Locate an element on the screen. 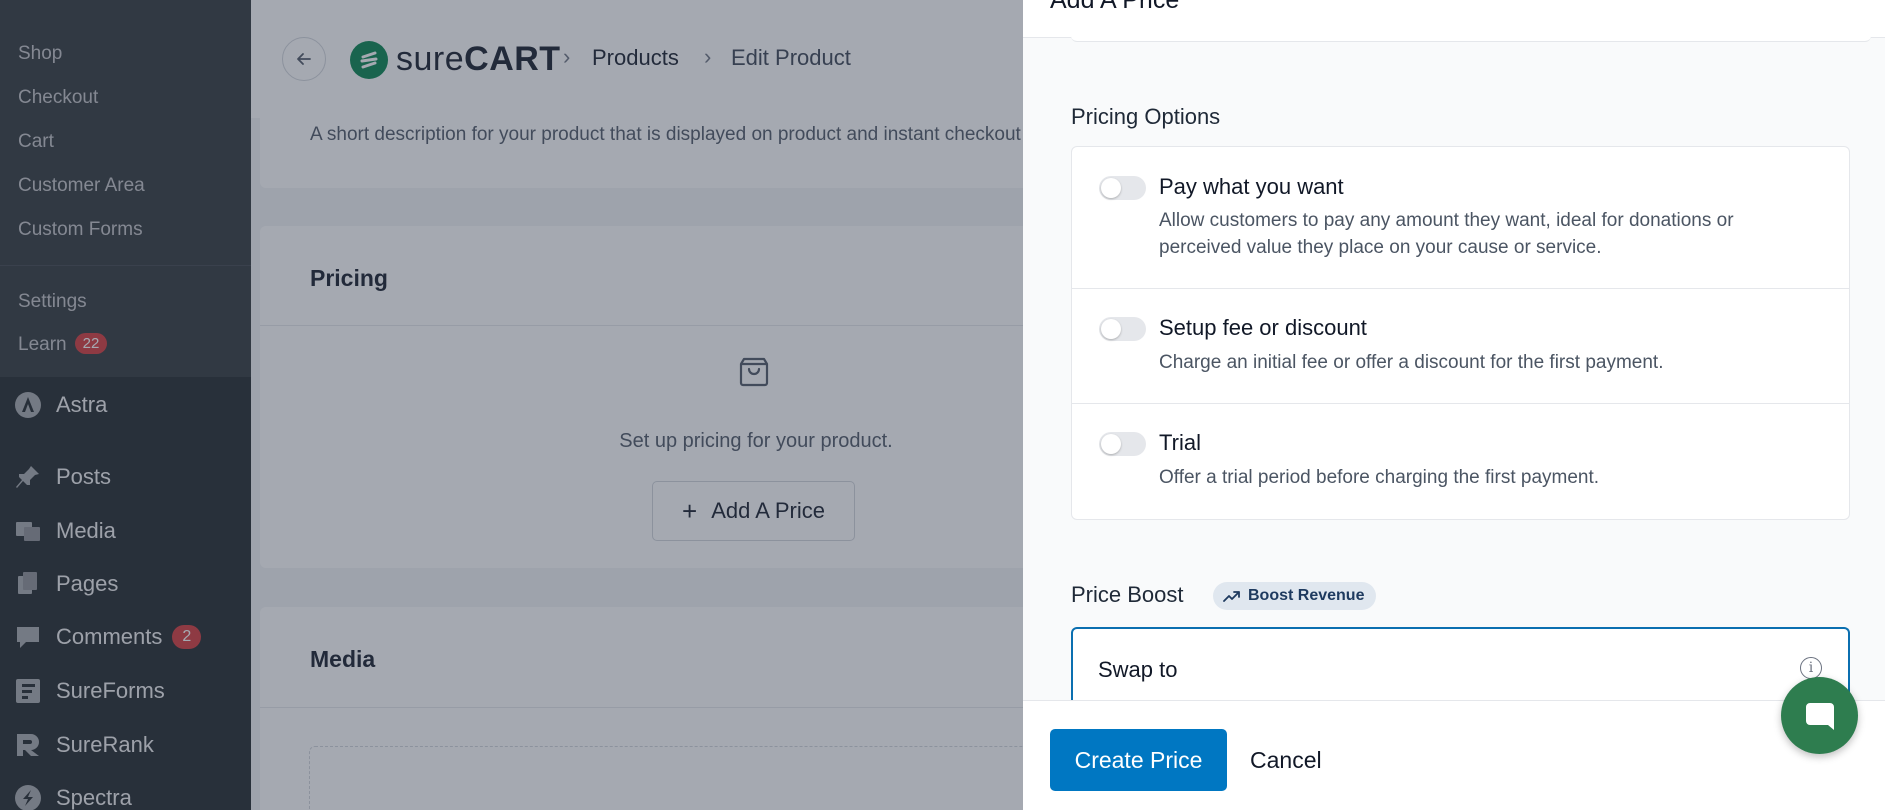  option-title: Pay what you want is located at coordinates (1251, 186).